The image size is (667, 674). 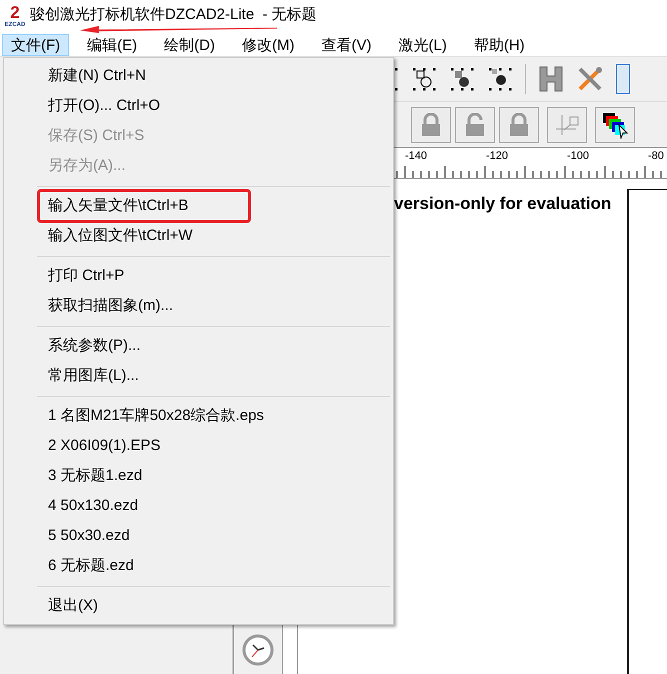 I want to click on menu-entry: 退出(X), so click(x=73, y=606).